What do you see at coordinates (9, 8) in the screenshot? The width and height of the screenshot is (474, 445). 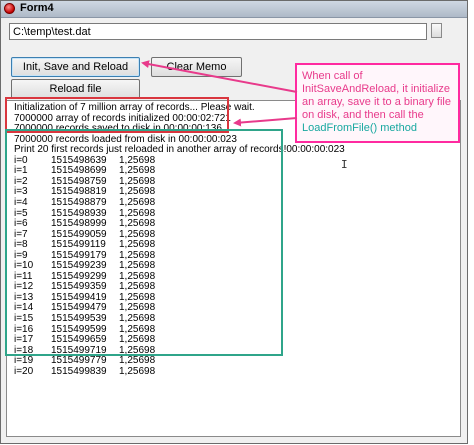 I see `app-icon` at bounding box center [9, 8].